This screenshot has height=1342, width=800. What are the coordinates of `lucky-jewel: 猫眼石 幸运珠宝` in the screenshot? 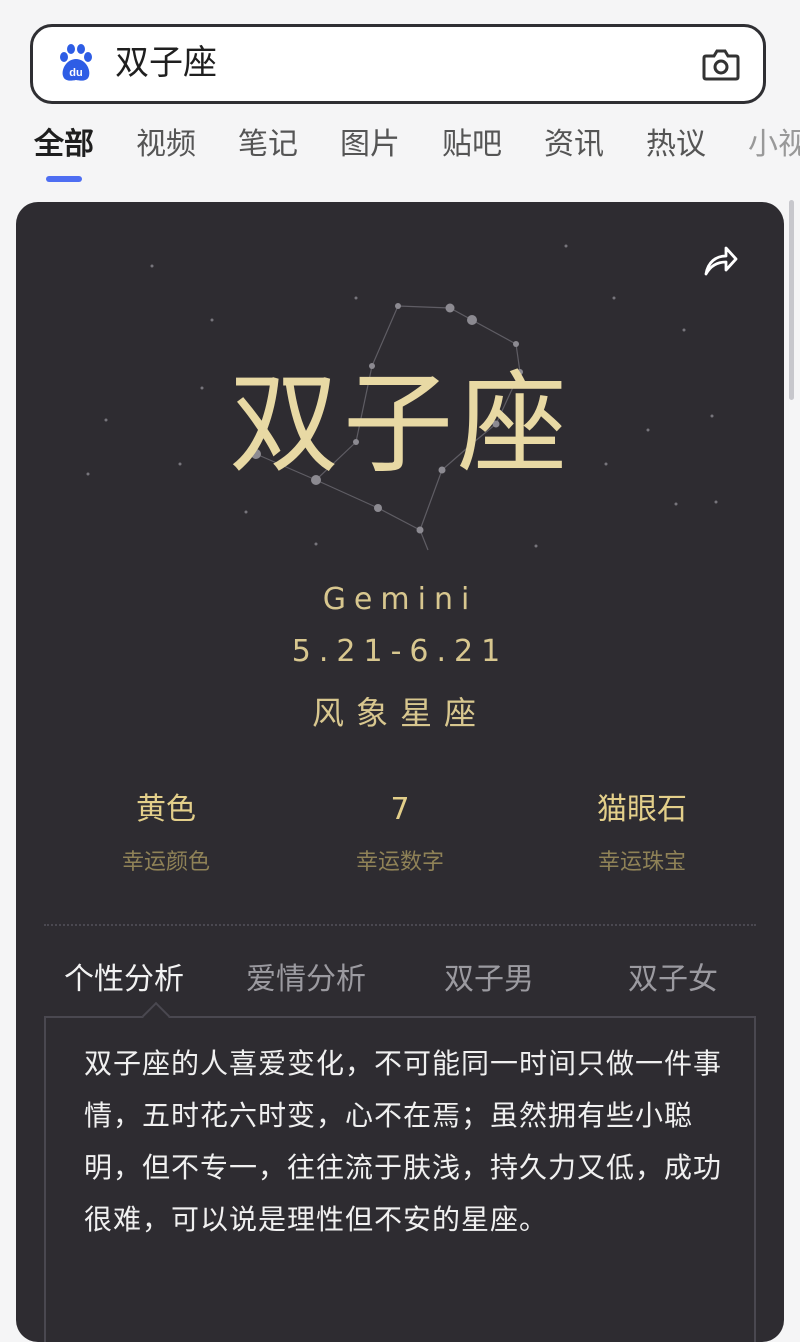 It's located at (642, 833).